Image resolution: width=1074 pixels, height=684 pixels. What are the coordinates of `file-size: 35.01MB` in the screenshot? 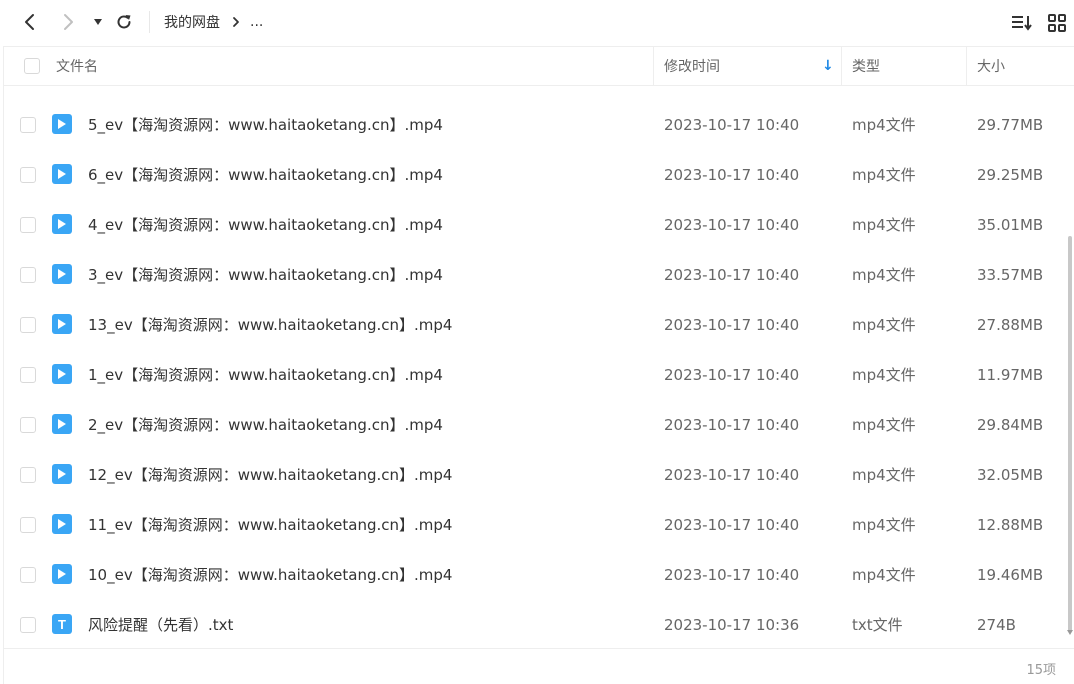 It's located at (1010, 225).